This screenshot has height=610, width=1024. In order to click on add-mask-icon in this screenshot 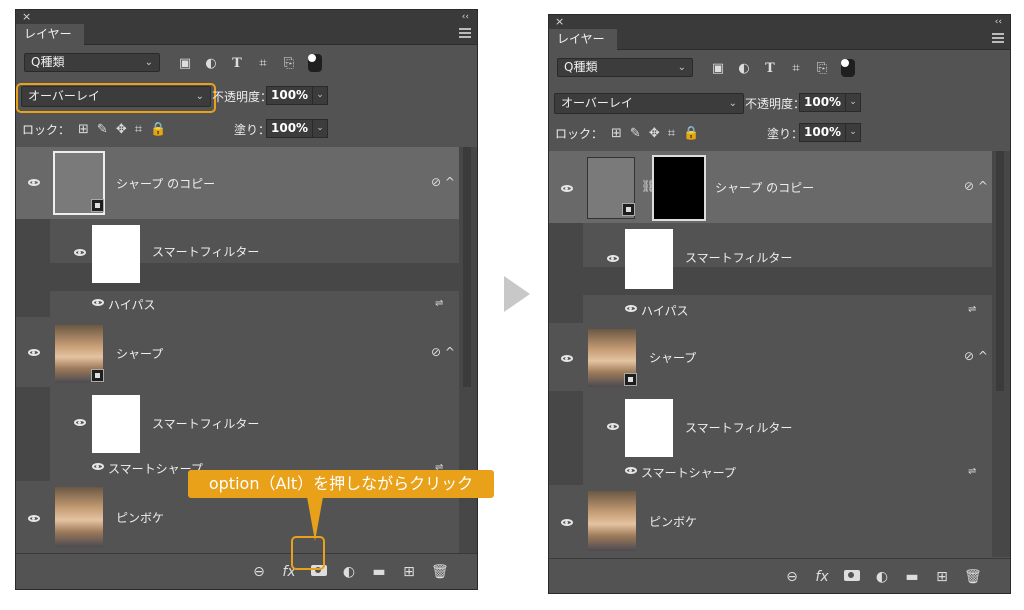, I will do `click(852, 577)`.